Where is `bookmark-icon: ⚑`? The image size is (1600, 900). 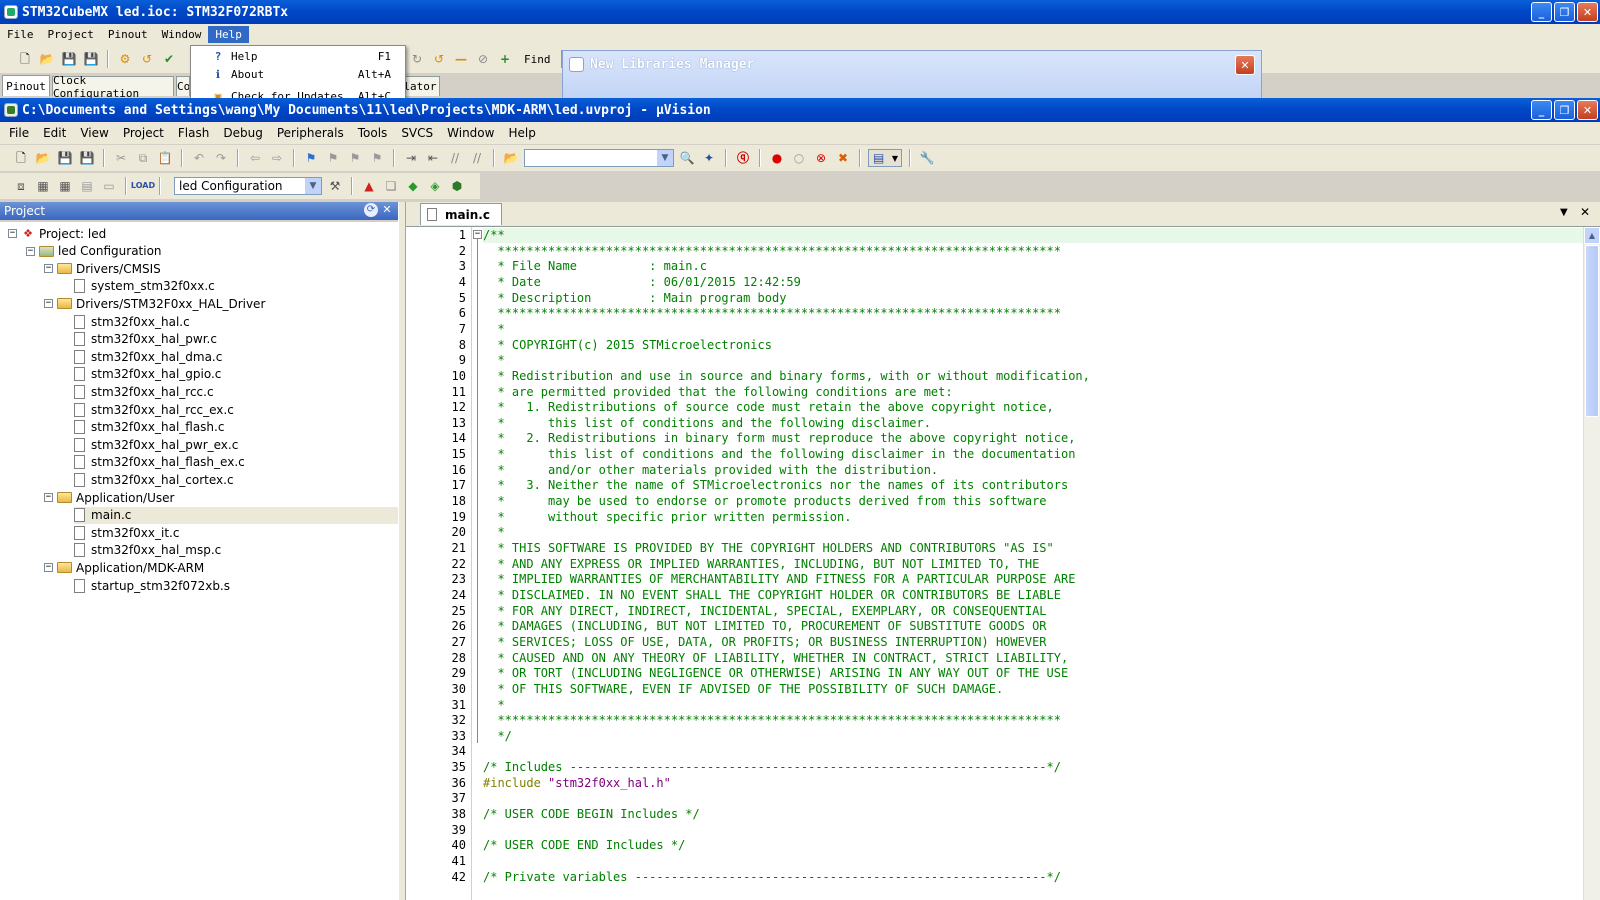
bookmark-icon: ⚑ is located at coordinates (311, 158).